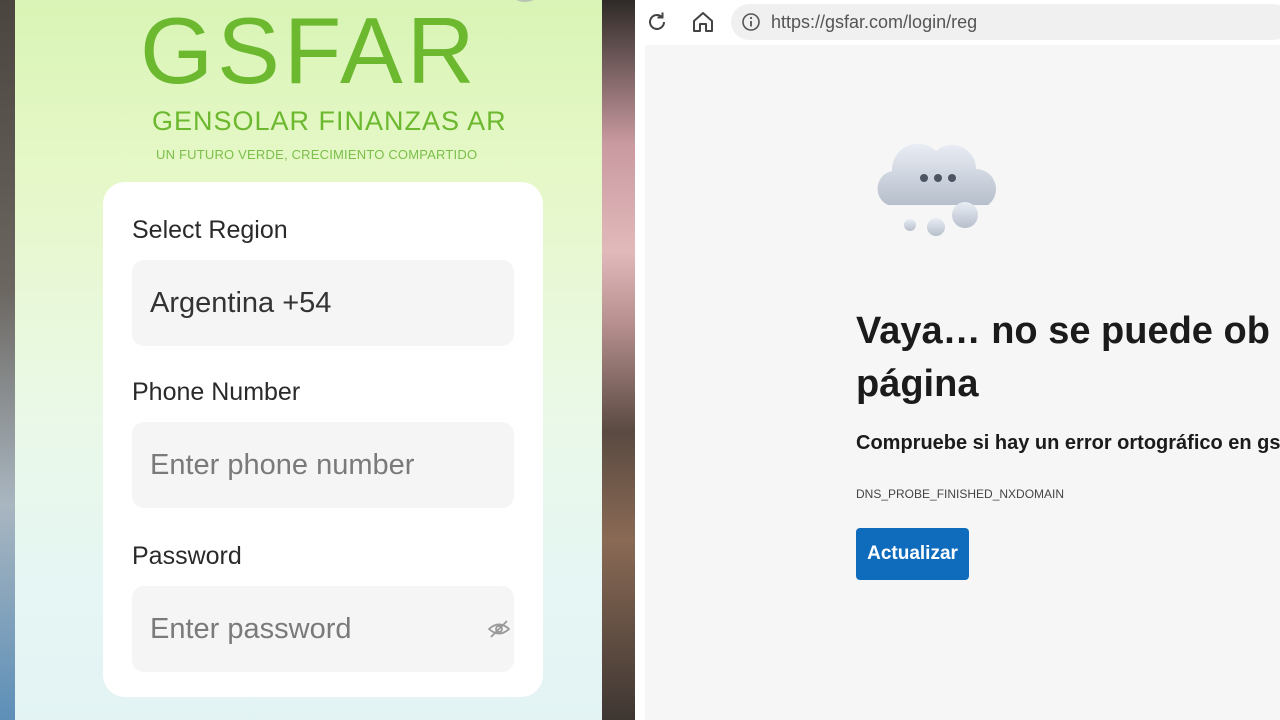  What do you see at coordinates (525, 1) in the screenshot?
I see `close-icon` at bounding box center [525, 1].